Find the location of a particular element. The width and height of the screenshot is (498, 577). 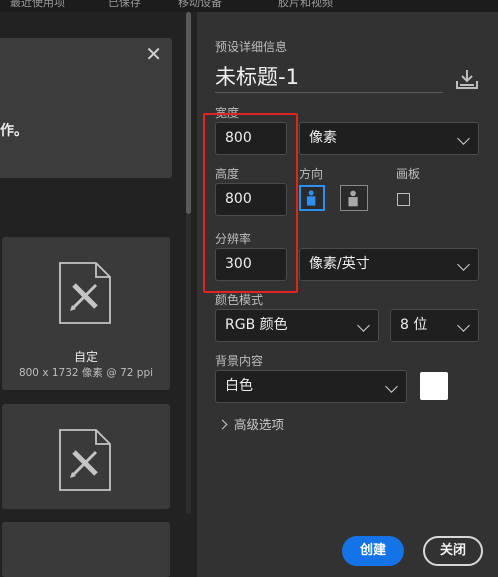

orientation-label: 方向 is located at coordinates (311, 174).